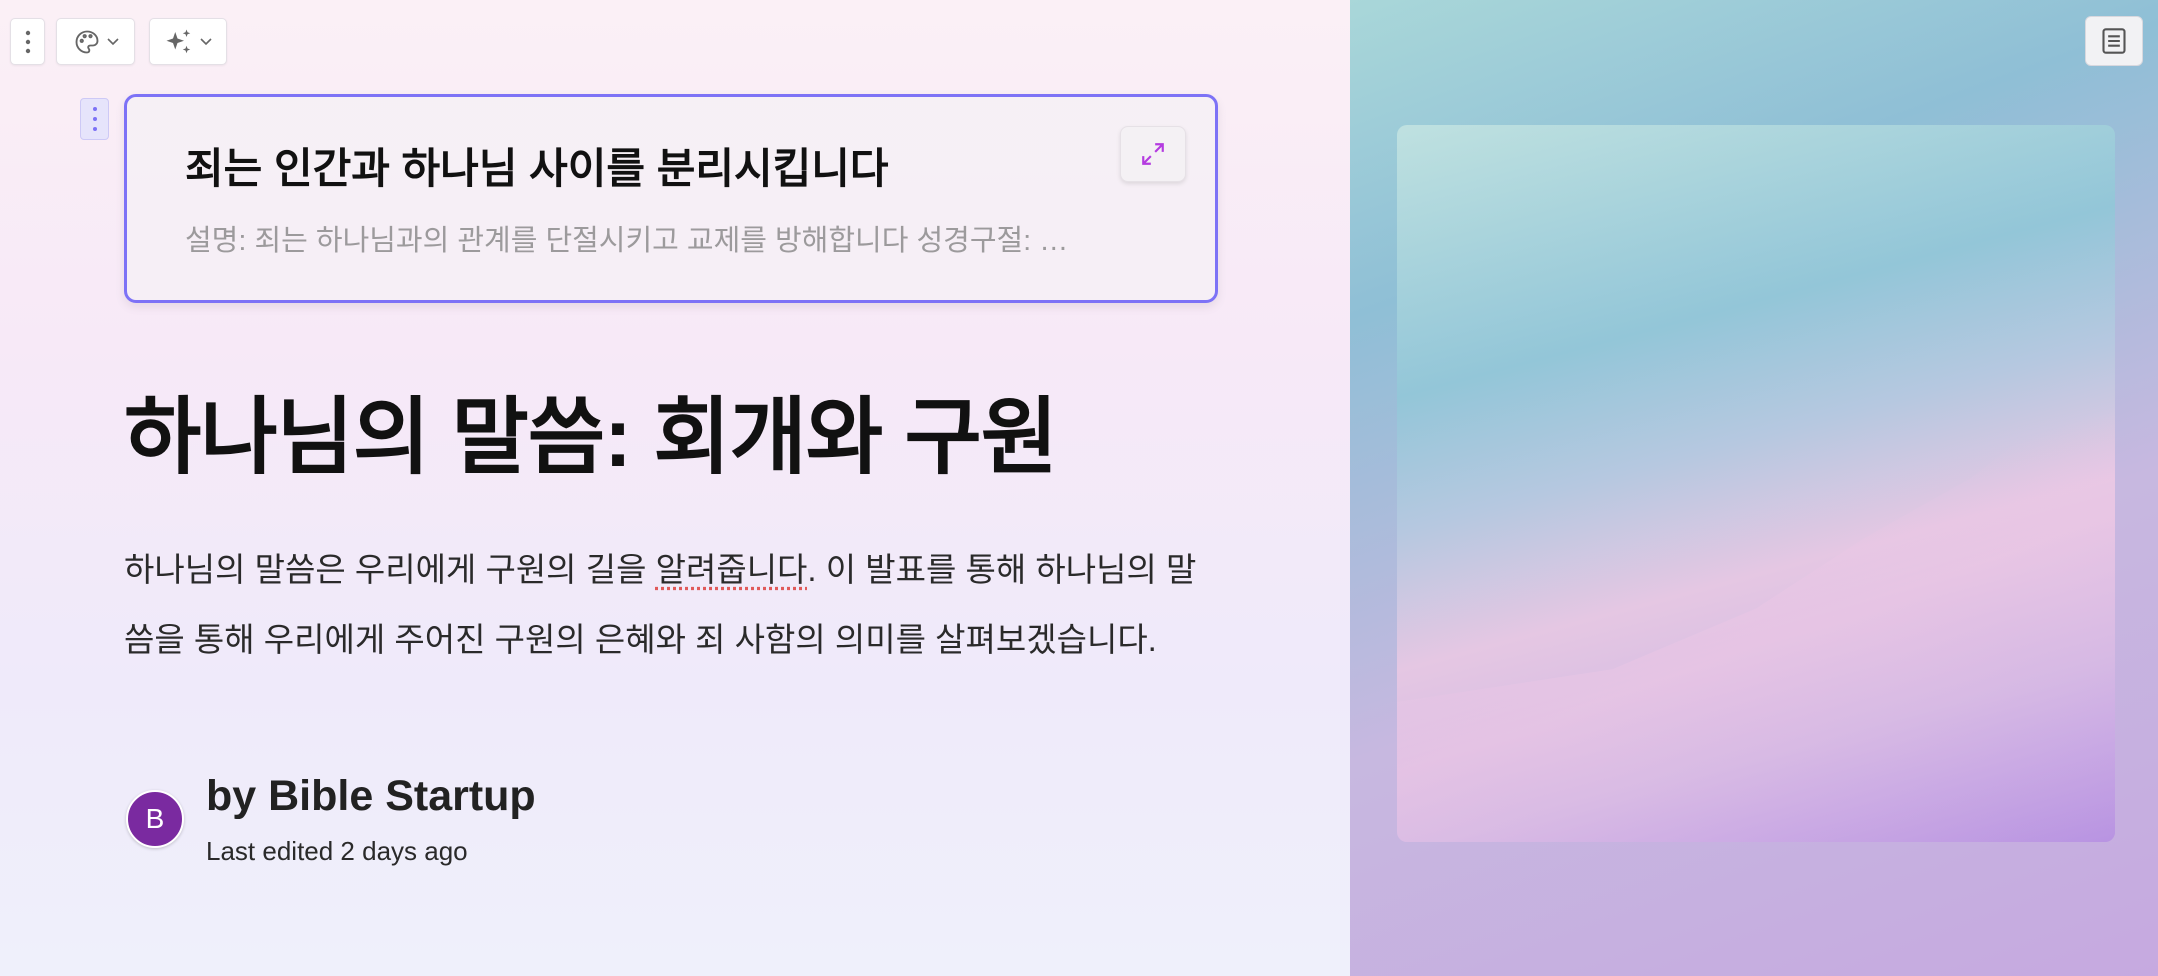 This screenshot has height=976, width=2158. Describe the element at coordinates (86, 41) in the screenshot. I see `palette-icon` at that location.